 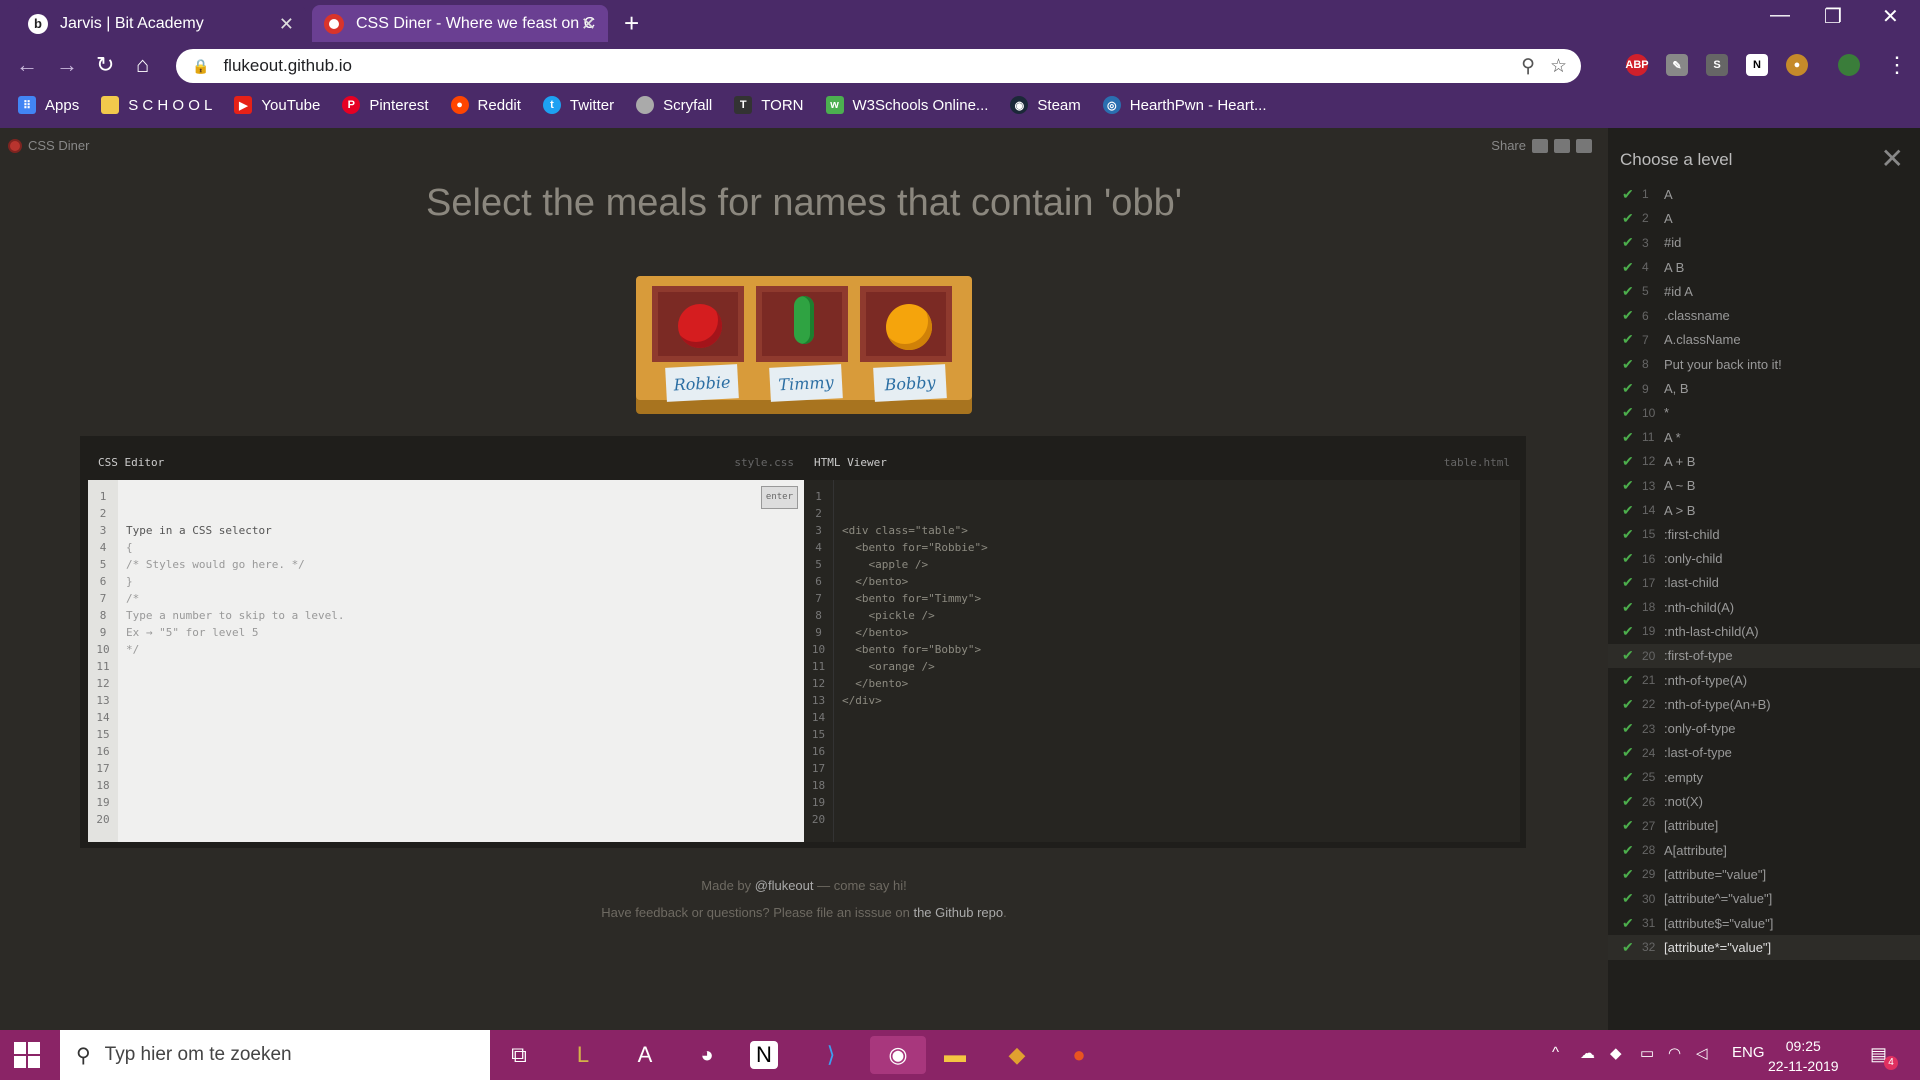 What do you see at coordinates (1764, 801) in the screenshot?
I see `level-item: ✔ 26:not(X)` at bounding box center [1764, 801].